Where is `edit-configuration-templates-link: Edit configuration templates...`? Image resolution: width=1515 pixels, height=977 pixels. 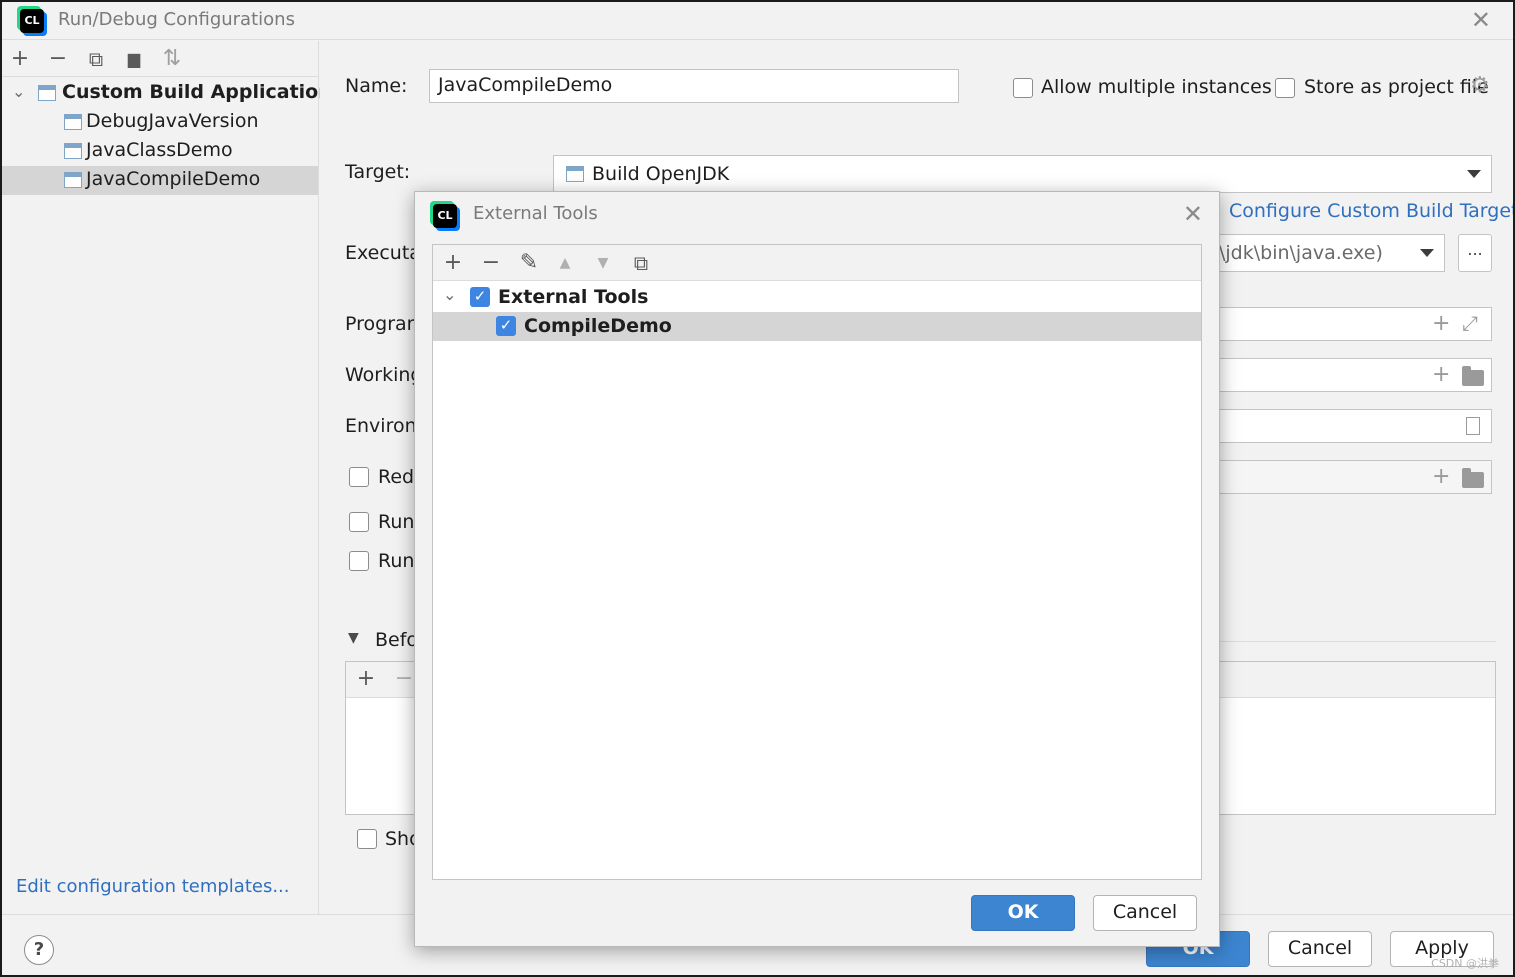
edit-configuration-templates-link: Edit configuration templates... is located at coordinates (153, 886).